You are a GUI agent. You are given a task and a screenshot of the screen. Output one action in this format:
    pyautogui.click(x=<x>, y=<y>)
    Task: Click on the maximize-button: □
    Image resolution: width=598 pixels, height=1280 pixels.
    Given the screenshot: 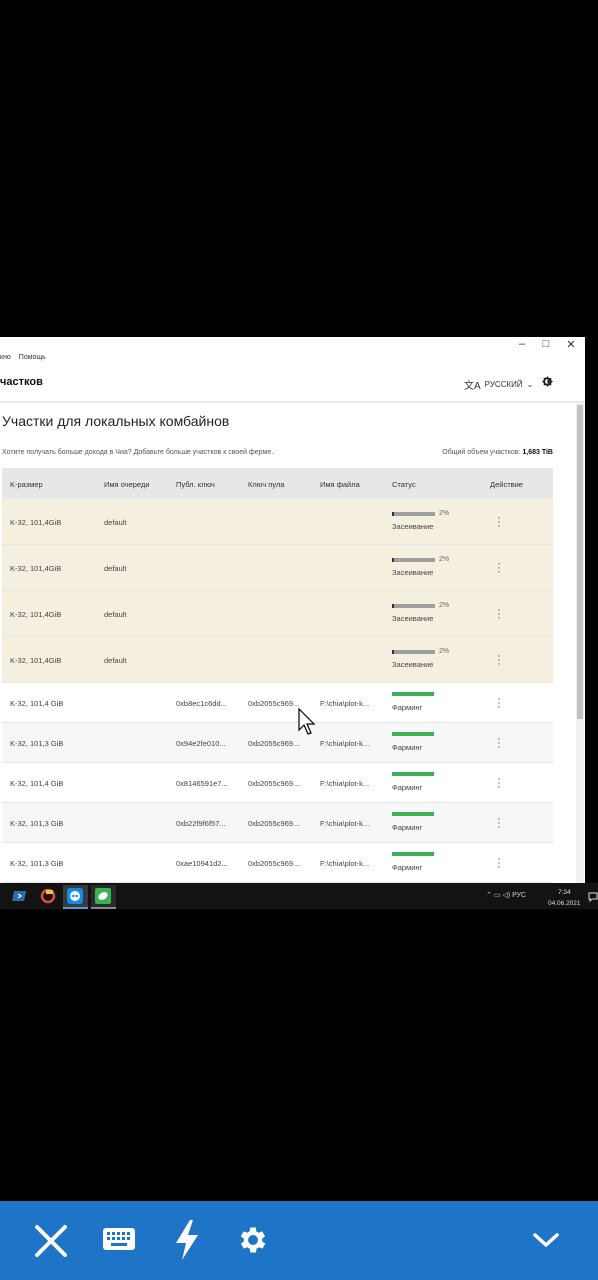 What is the action you would take?
    pyautogui.click(x=546, y=344)
    